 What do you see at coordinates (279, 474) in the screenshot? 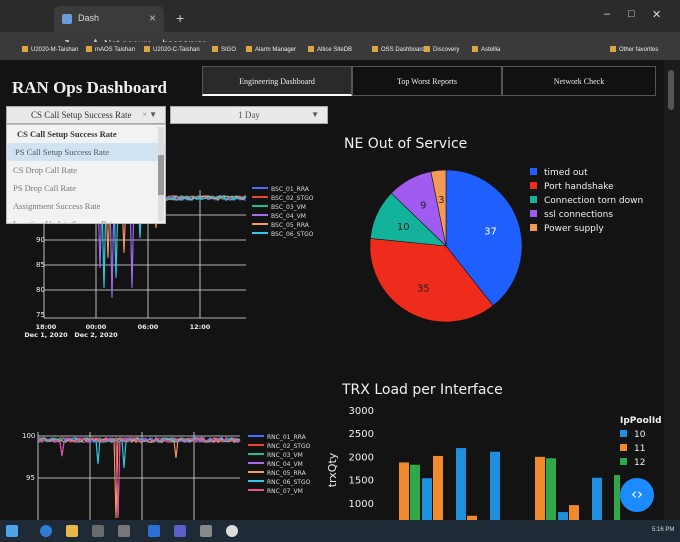
I see `legend-item: RNC_05_RRA` at bounding box center [279, 474].